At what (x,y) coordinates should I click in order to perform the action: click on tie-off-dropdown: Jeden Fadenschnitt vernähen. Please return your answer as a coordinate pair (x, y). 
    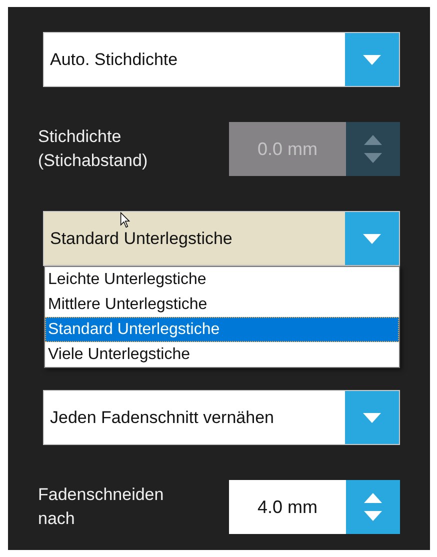
    Looking at the image, I should click on (221, 417).